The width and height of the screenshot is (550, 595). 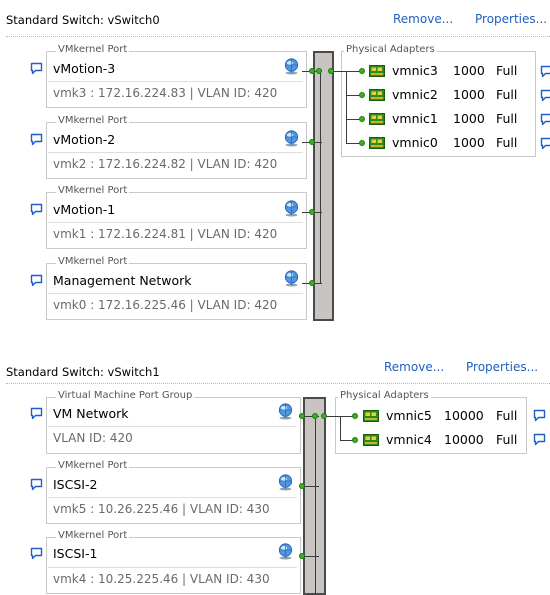 I want to click on port-name: VM Network, so click(x=91, y=413).